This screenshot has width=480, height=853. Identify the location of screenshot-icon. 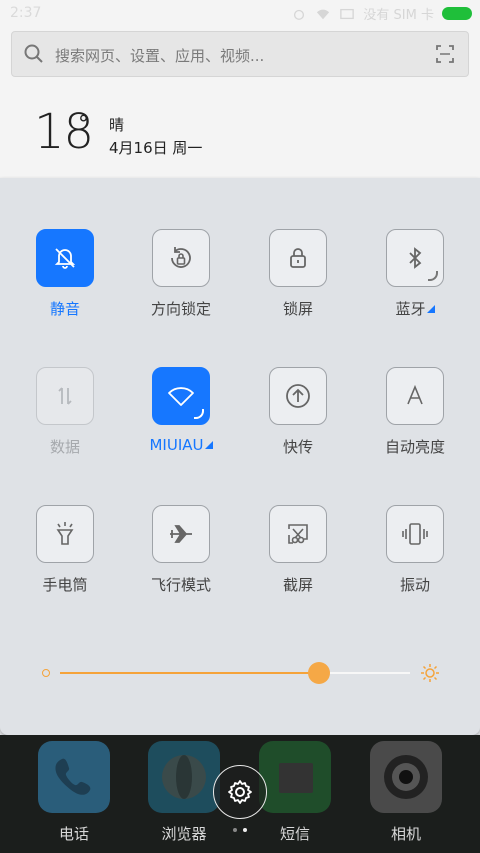
(298, 534).